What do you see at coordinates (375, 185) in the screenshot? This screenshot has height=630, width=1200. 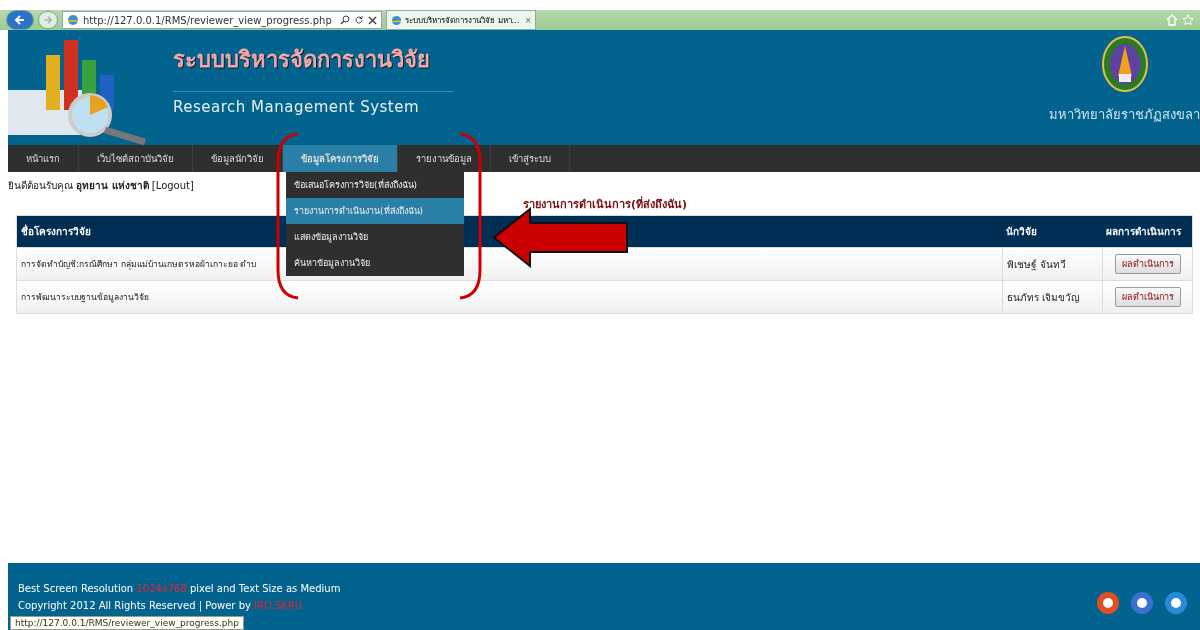 I see `dropdown-item: ข้อเสนอโครงการวิจัย(ที่ส่งถึงฉัน)` at bounding box center [375, 185].